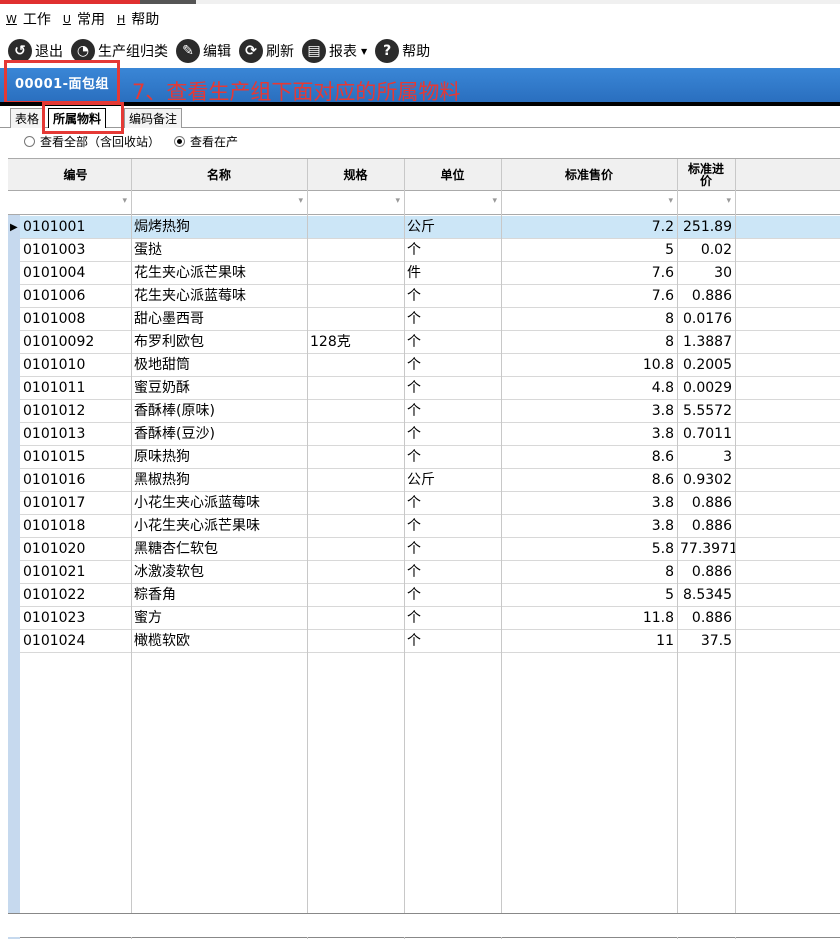 The width and height of the screenshot is (840, 946). Describe the element at coordinates (430, 273) in the screenshot. I see `table-row: 0101004 花生夹心派芒果味 件 7.6 30` at that location.